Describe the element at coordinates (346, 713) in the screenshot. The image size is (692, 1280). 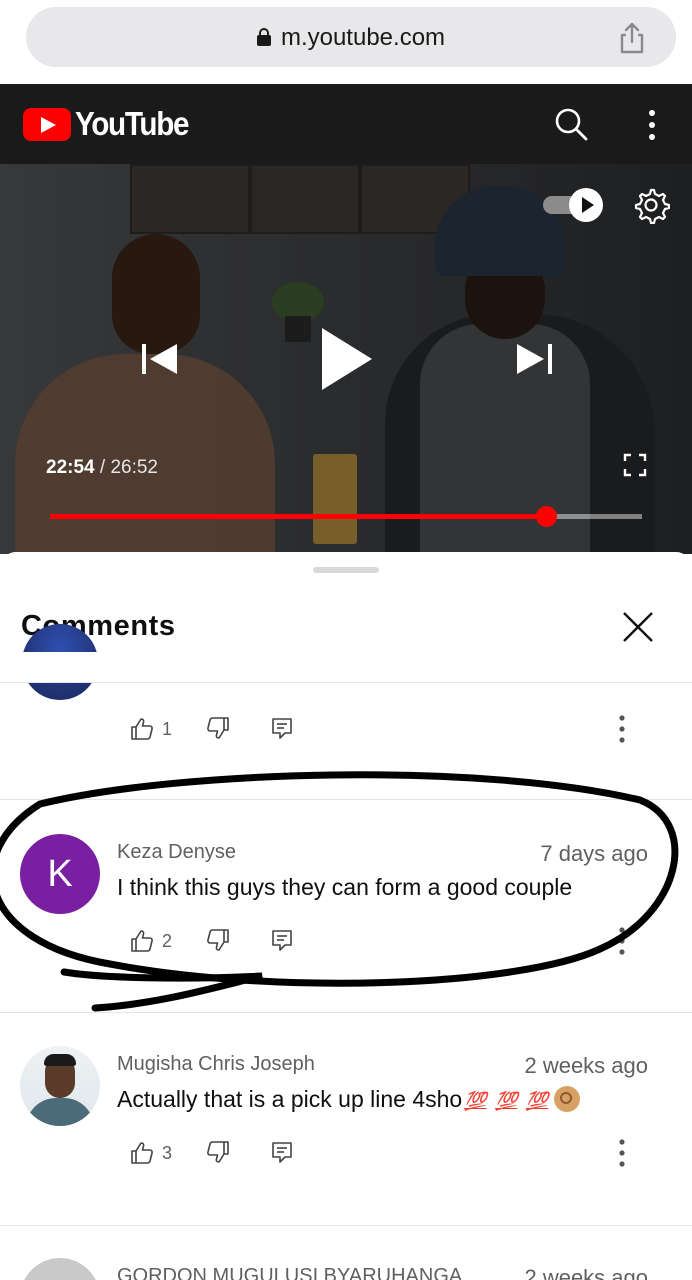
I see `comment-item: 1` at that location.